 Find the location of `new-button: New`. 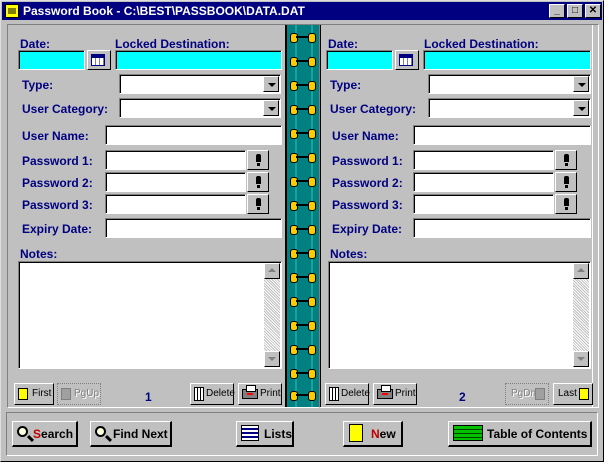

new-button: New is located at coordinates (373, 434).